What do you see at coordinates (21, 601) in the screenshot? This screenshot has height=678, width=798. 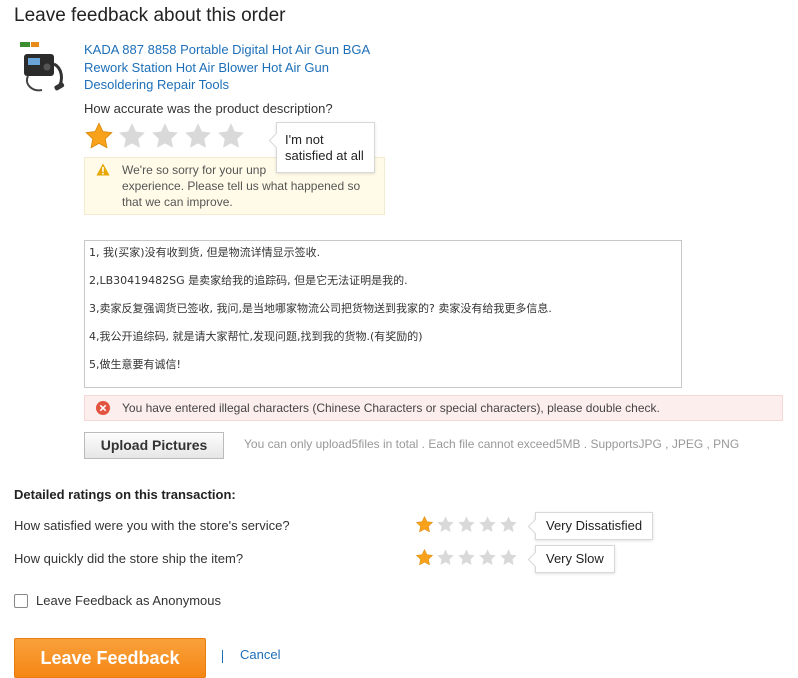 I see `anonymous-checkbox` at bounding box center [21, 601].